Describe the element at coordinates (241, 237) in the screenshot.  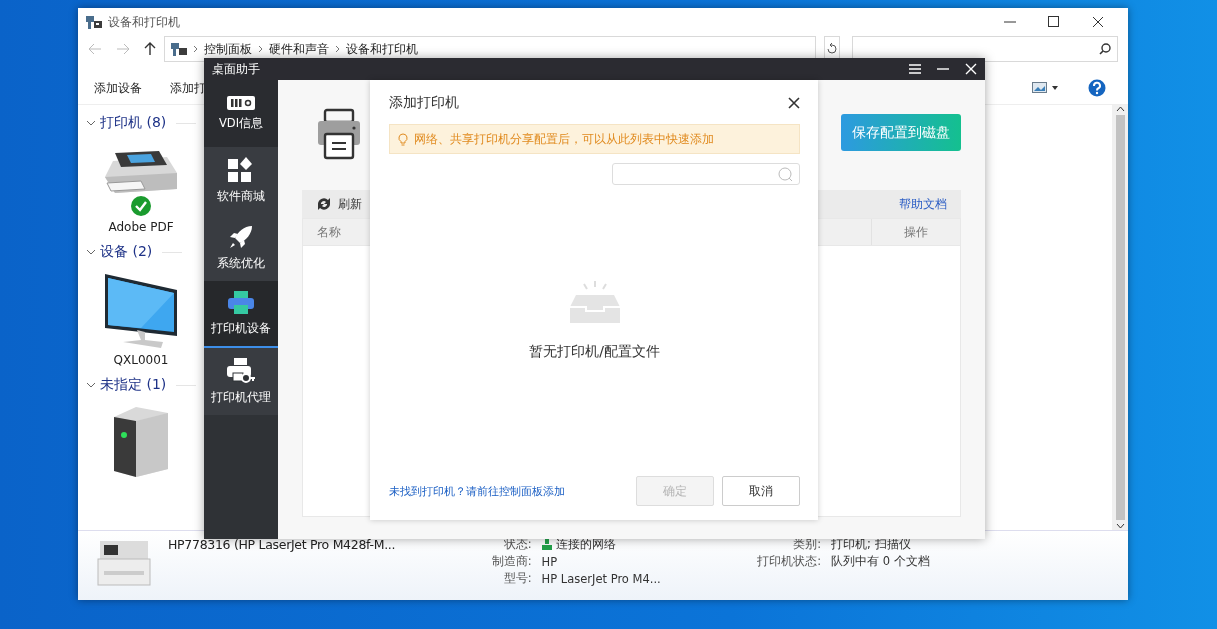
I see `rocket-icon` at that location.